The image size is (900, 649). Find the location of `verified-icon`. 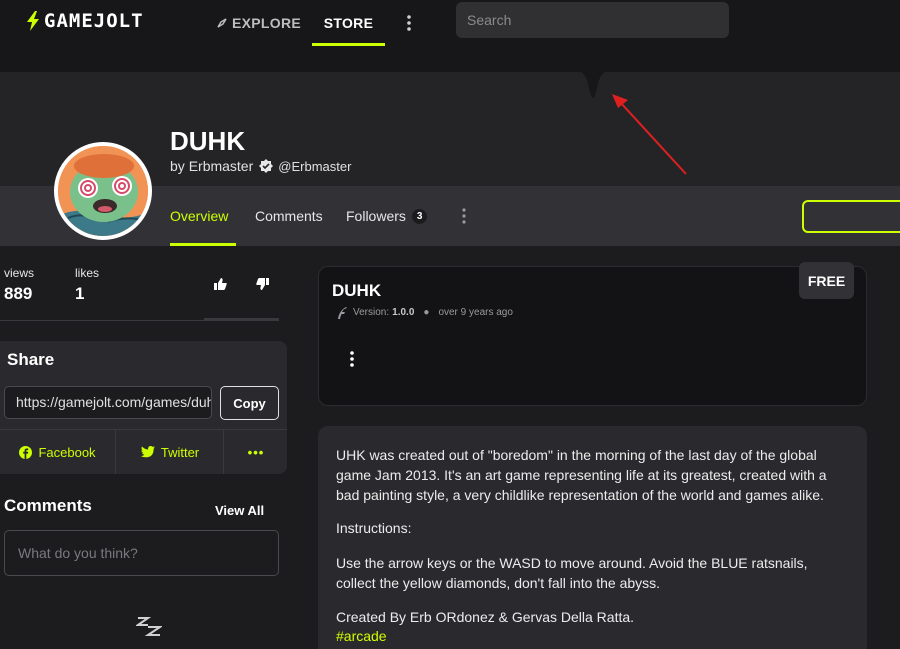

verified-icon is located at coordinates (266, 166).